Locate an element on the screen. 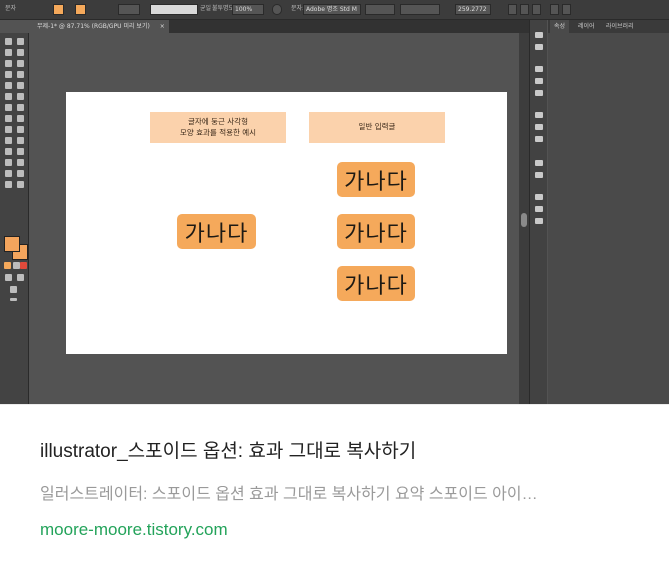 The image size is (669, 570). gradient-tool-icon is located at coordinates (20, 140).